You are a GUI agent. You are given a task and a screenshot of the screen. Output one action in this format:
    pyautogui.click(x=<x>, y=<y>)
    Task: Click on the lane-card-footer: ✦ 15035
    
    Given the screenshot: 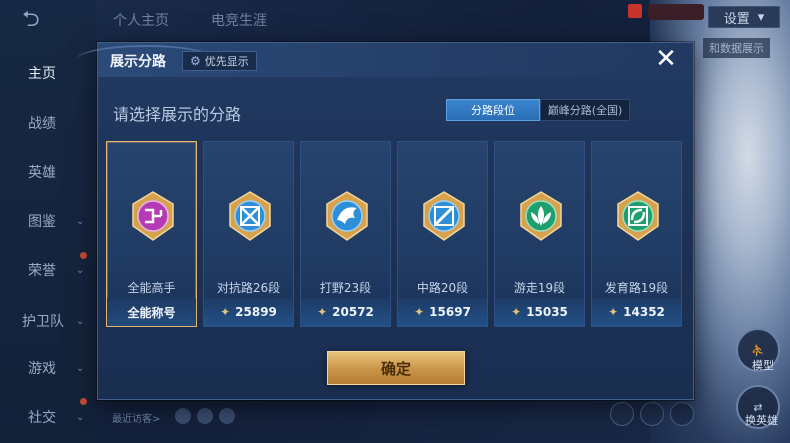 What is the action you would take?
    pyautogui.click(x=539, y=312)
    